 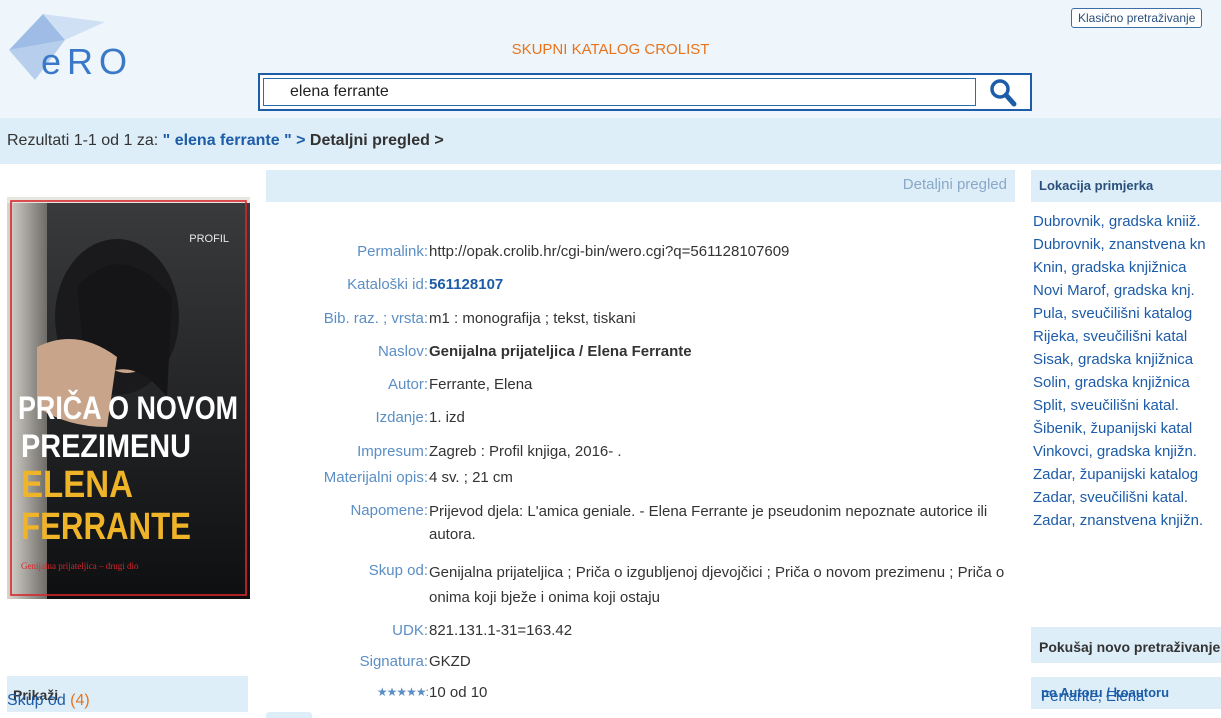 What do you see at coordinates (209, 239) in the screenshot?
I see `svg-text: PROFIL` at bounding box center [209, 239].